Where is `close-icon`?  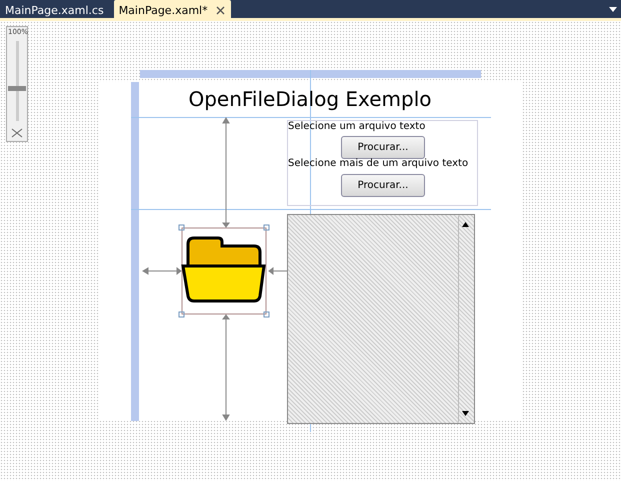
close-icon is located at coordinates (220, 10).